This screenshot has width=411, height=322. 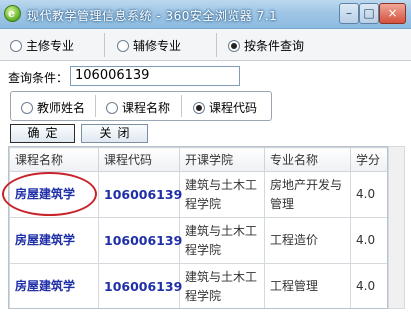 I want to click on radio-course-name-label: 课程名称, so click(x=146, y=108).